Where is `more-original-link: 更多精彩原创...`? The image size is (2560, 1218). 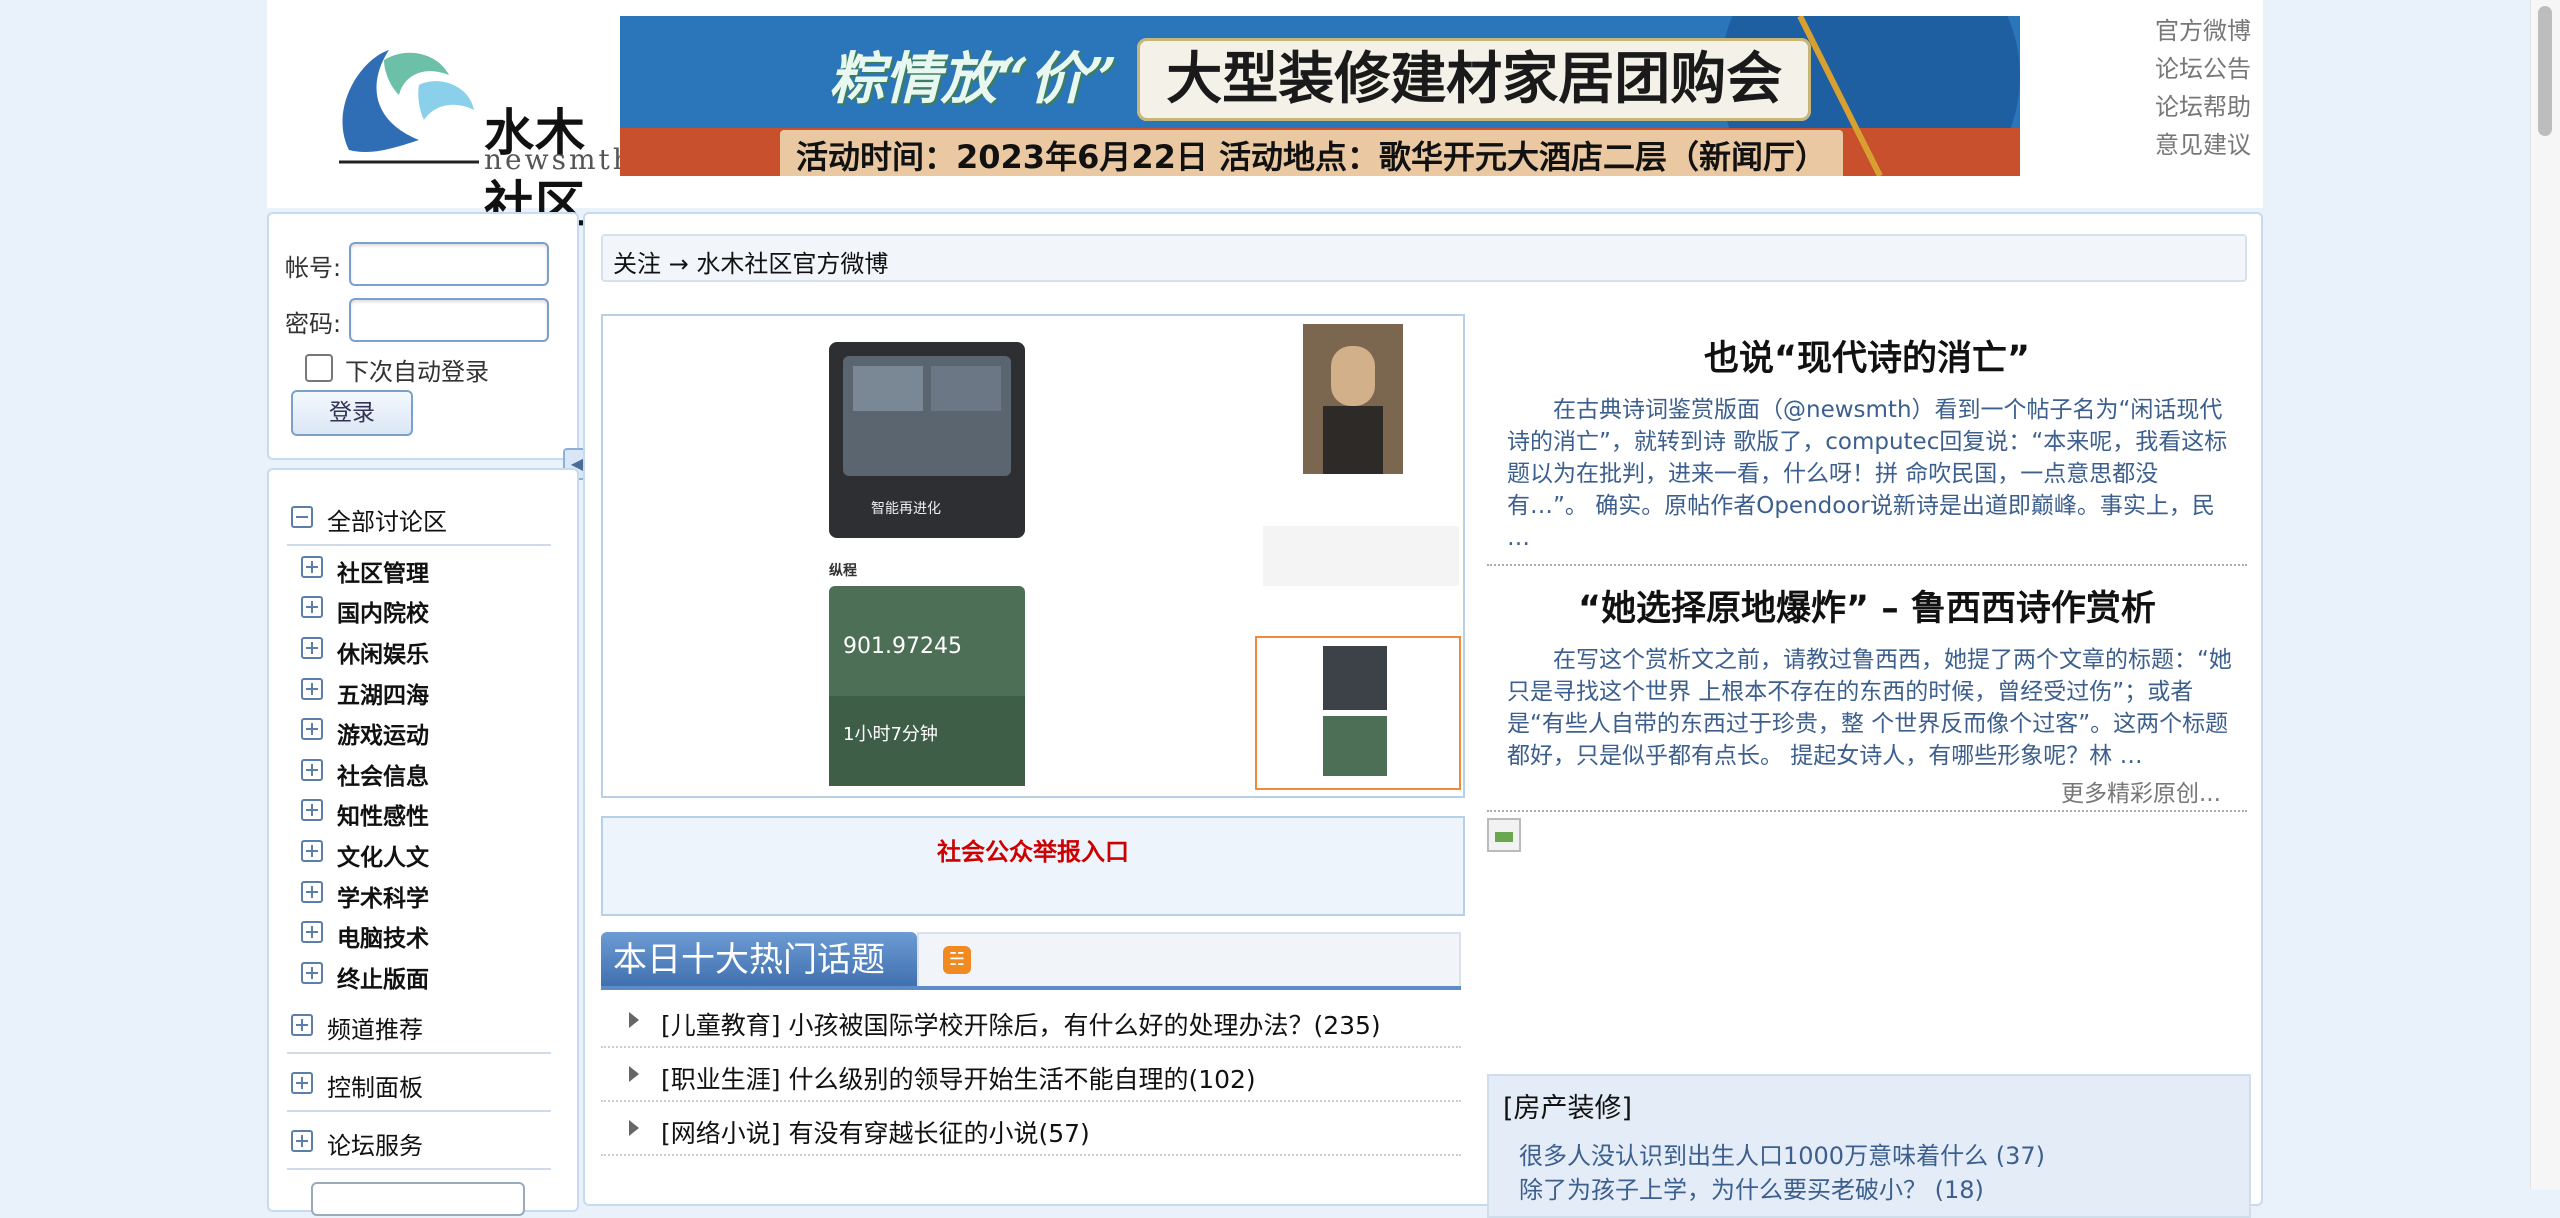
more-original-link: 更多精彩原创... is located at coordinates (2141, 791).